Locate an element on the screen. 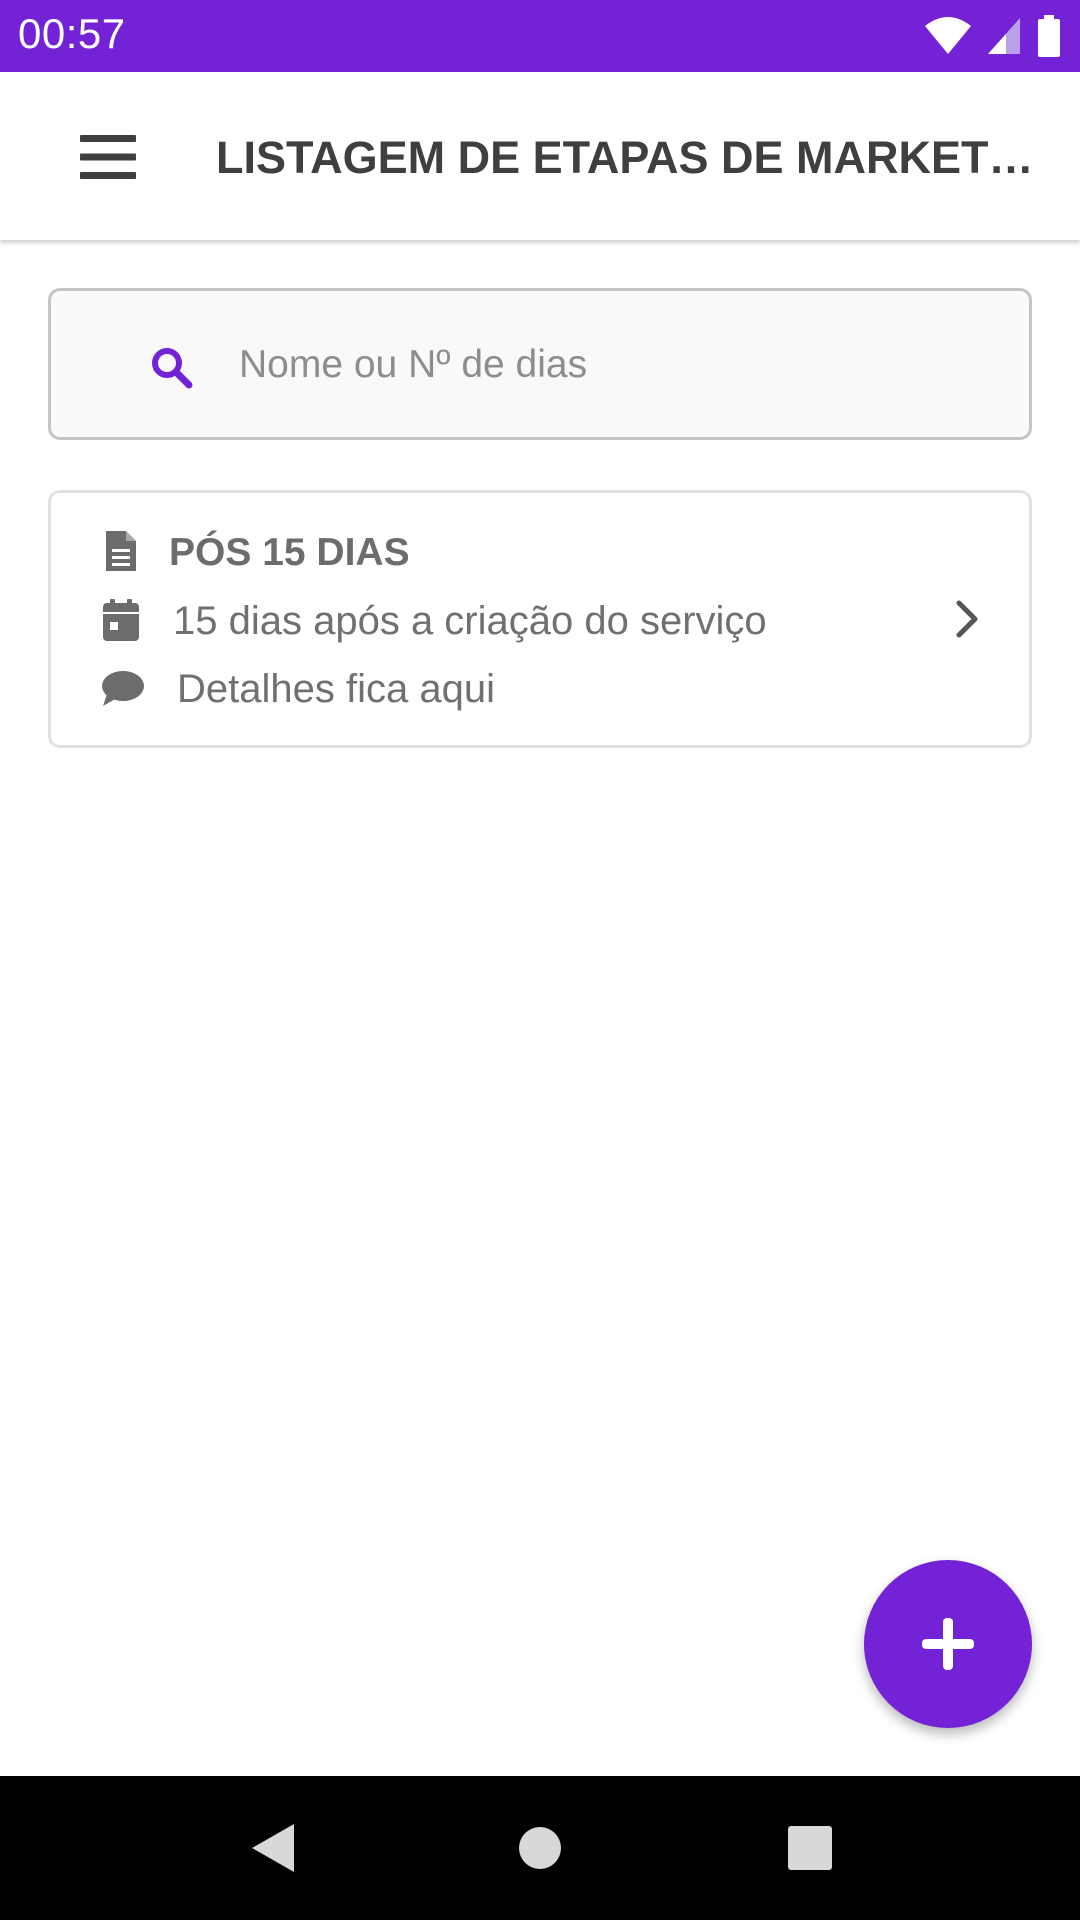  menu-button is located at coordinates (108, 157).